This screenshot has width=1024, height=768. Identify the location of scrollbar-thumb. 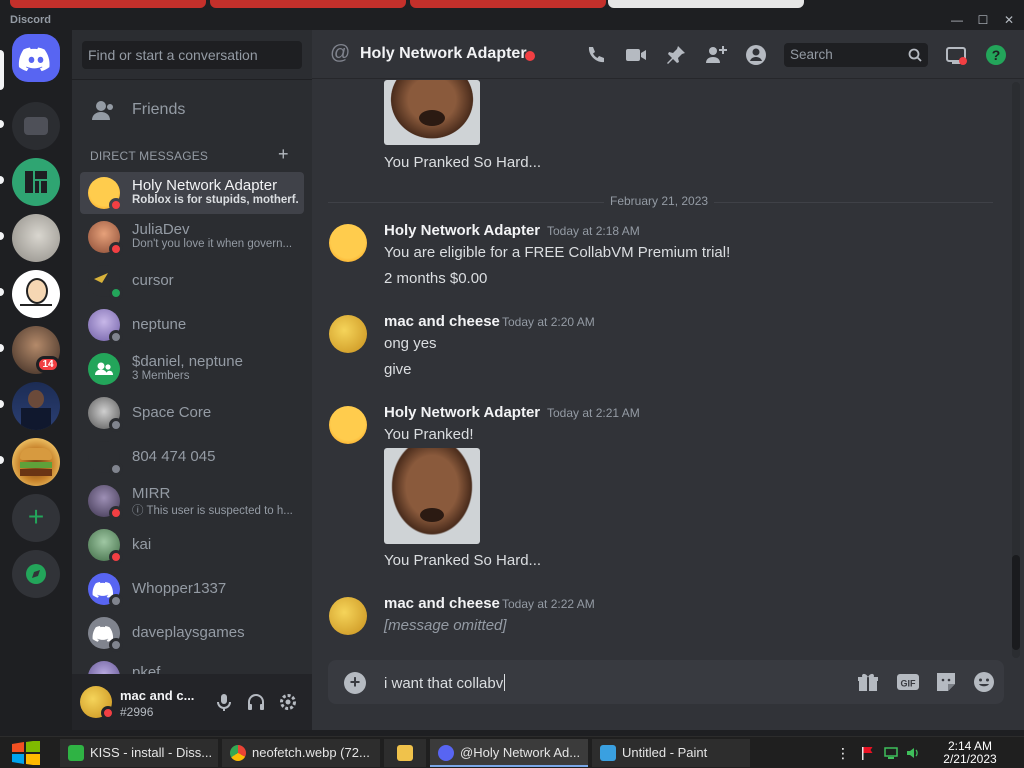
(1016, 602).